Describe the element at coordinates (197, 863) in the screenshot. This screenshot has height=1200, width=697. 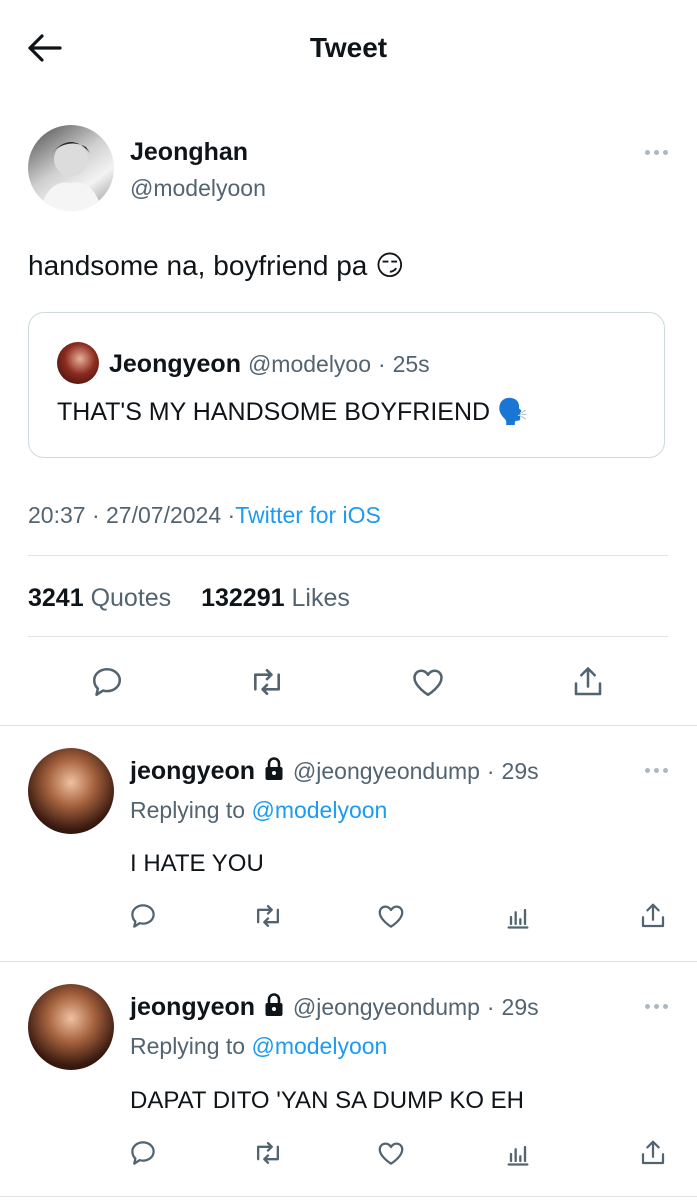
I see `reply-text: I HATE YOU` at that location.